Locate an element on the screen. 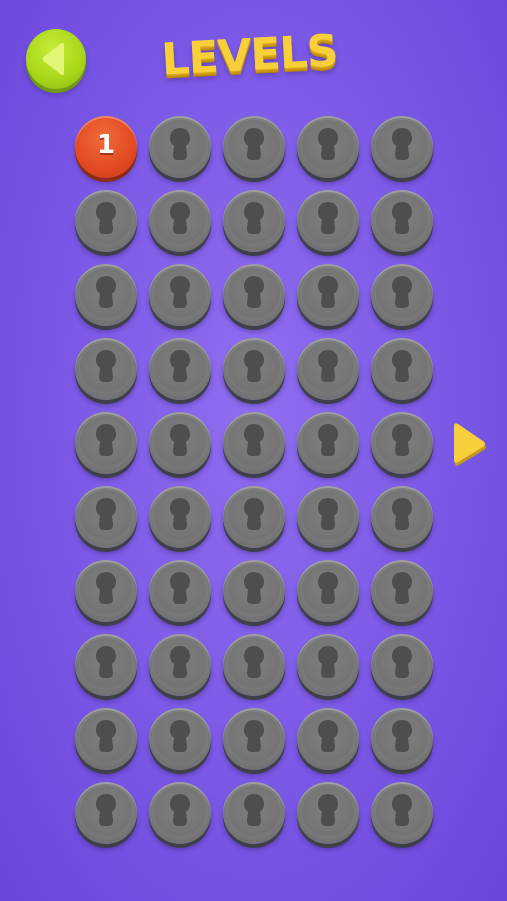  triangle-right-icon is located at coordinates (470, 444).